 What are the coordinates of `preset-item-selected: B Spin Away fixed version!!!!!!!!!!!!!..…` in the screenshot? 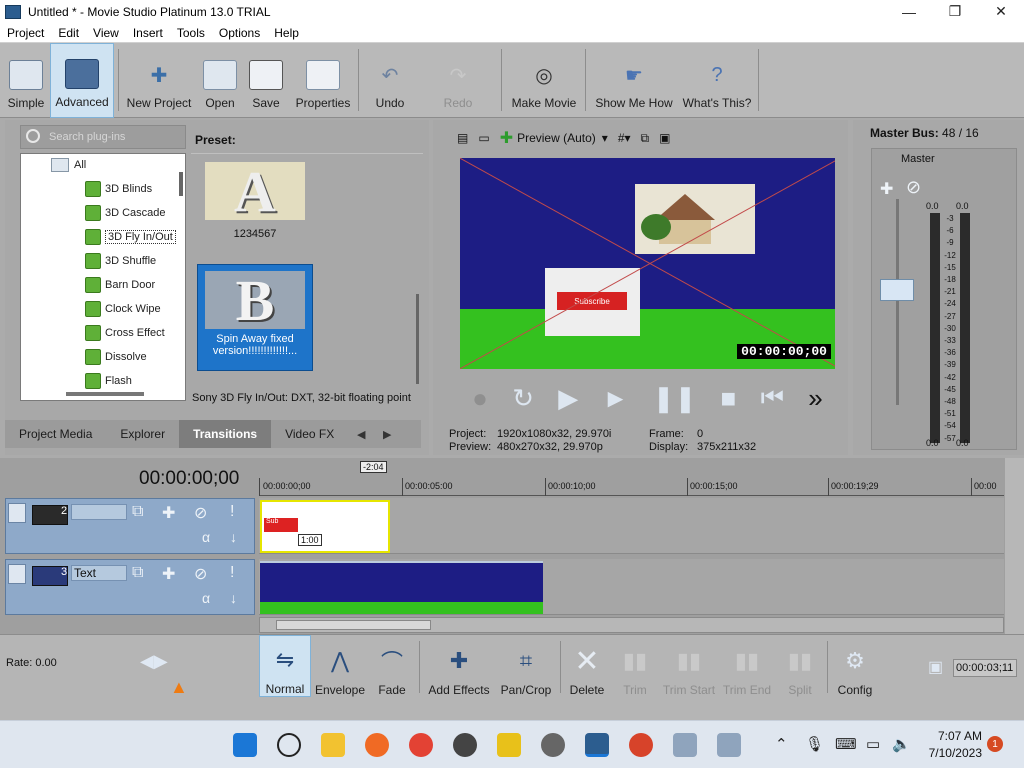 It's located at (255, 317).